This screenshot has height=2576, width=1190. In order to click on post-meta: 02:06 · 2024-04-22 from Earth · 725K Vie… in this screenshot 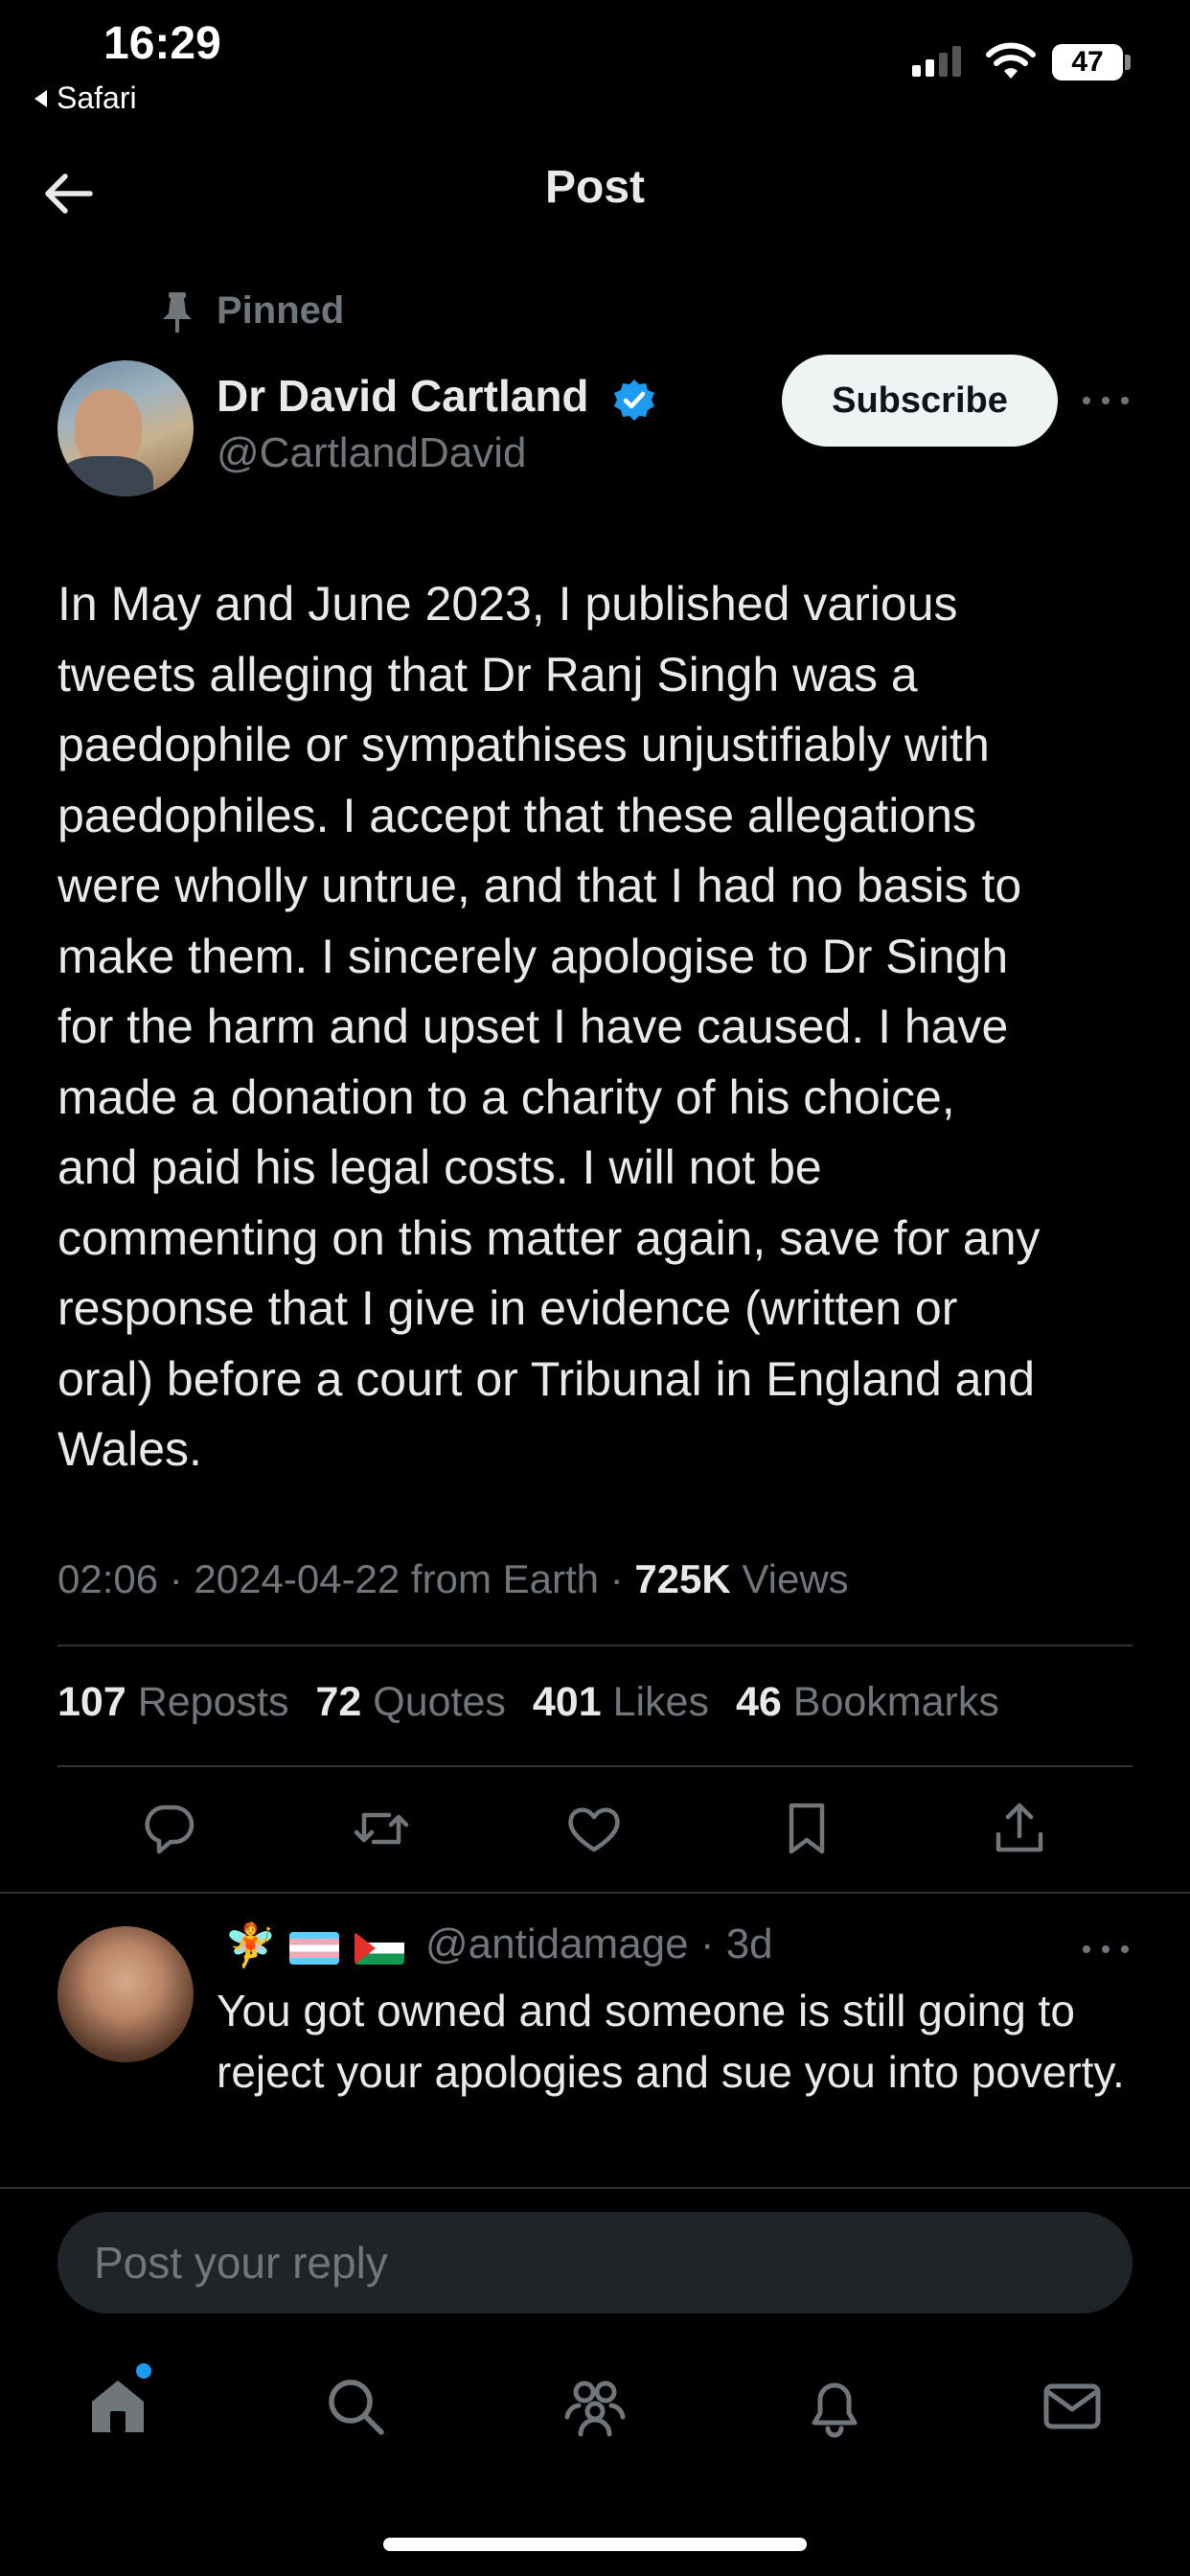, I will do `click(453, 1579)`.